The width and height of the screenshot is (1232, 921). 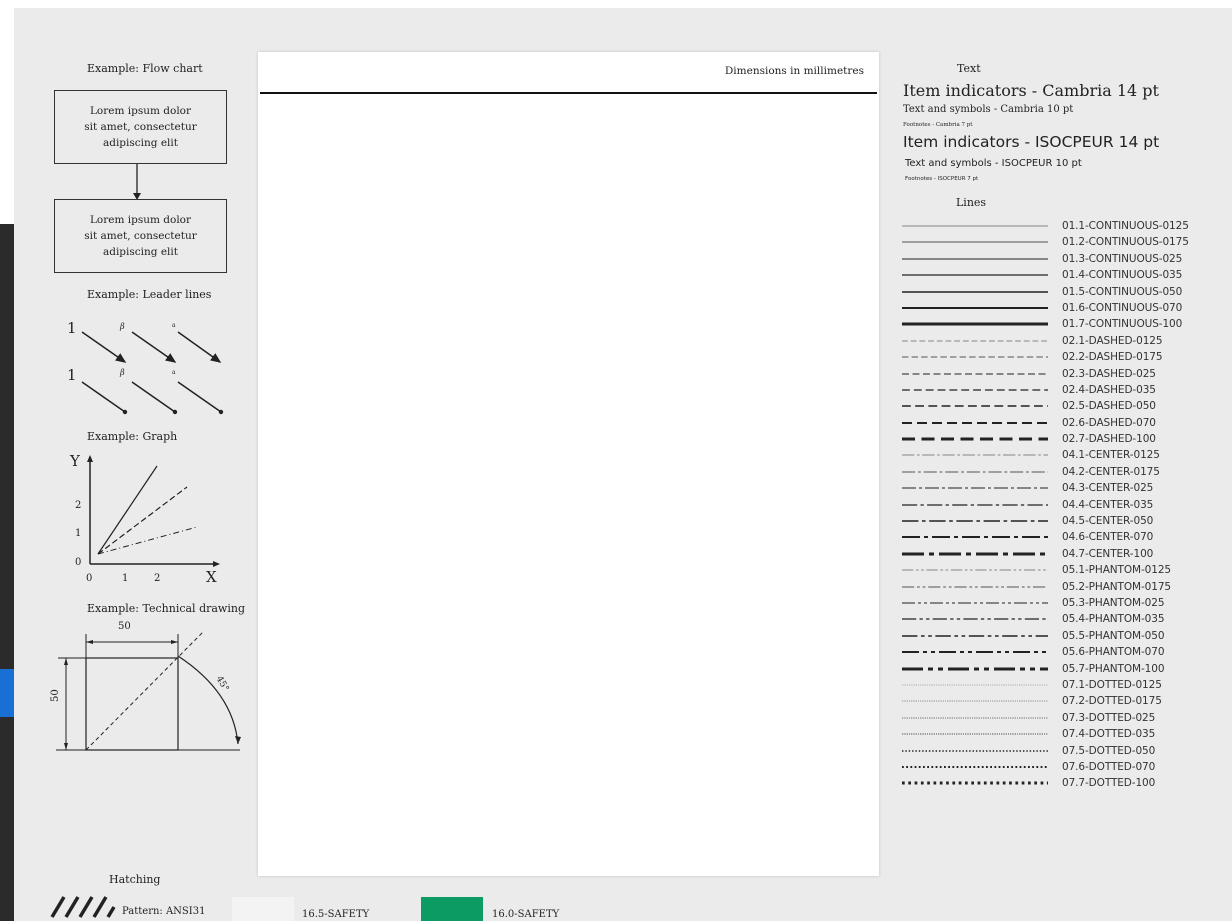 What do you see at coordinates (148, 691) in the screenshot?
I see `technical-drawing-figure` at bounding box center [148, 691].